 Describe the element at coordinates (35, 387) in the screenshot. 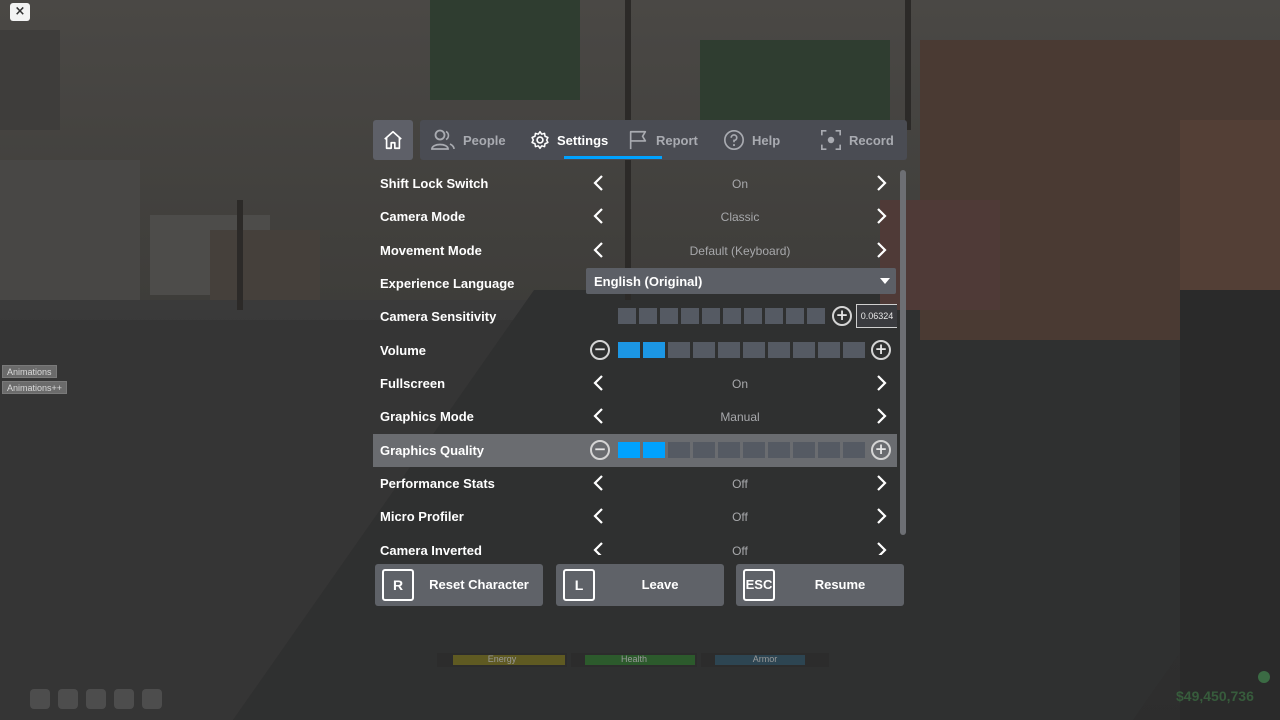

I see `animations-plus-button: Animations++` at that location.